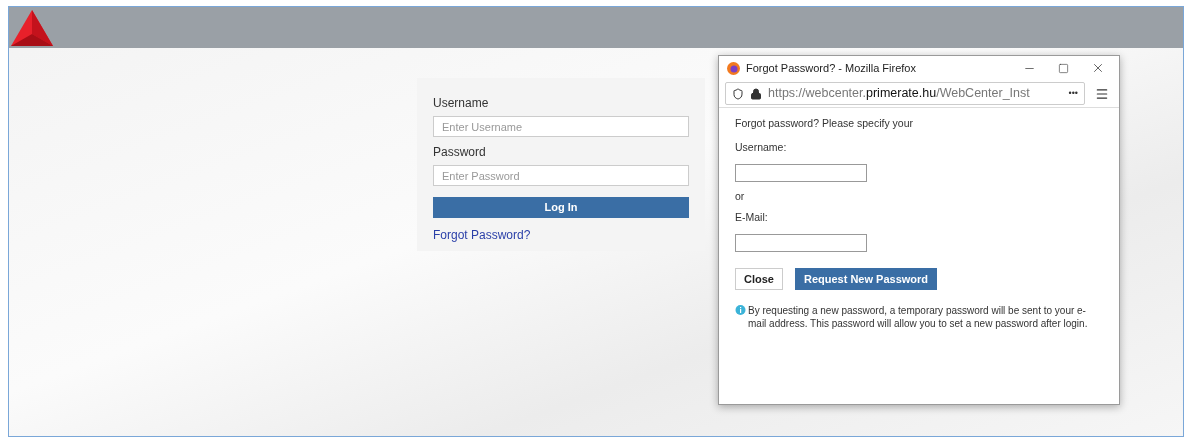 This screenshot has width=1184, height=437. I want to click on username-label: Username:, so click(761, 147).